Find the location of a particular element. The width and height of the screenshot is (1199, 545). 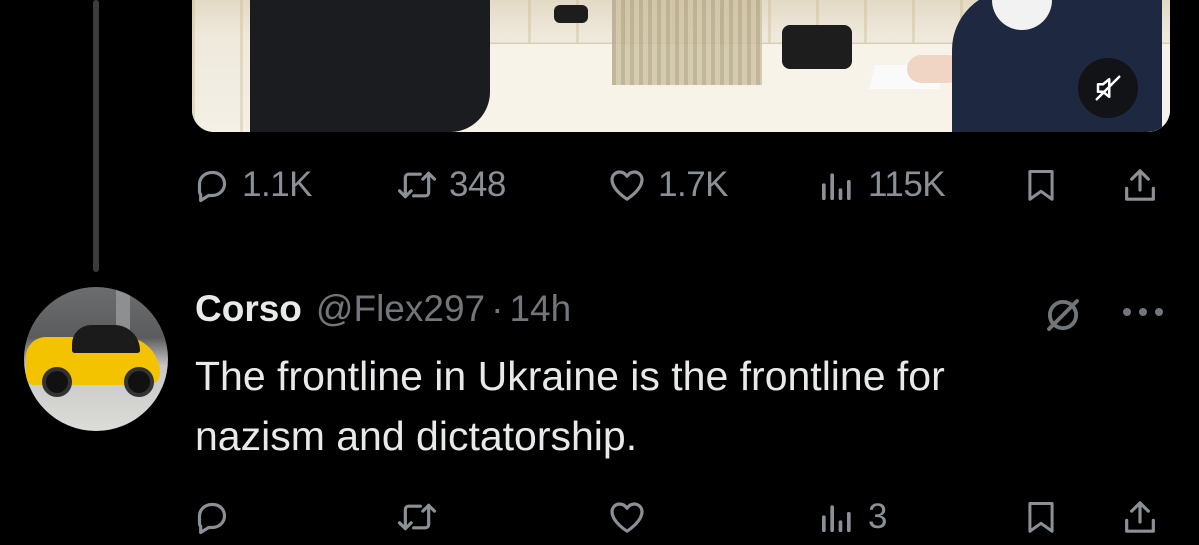

reply-tweet-action-bar: 3 is located at coordinates (681, 517).